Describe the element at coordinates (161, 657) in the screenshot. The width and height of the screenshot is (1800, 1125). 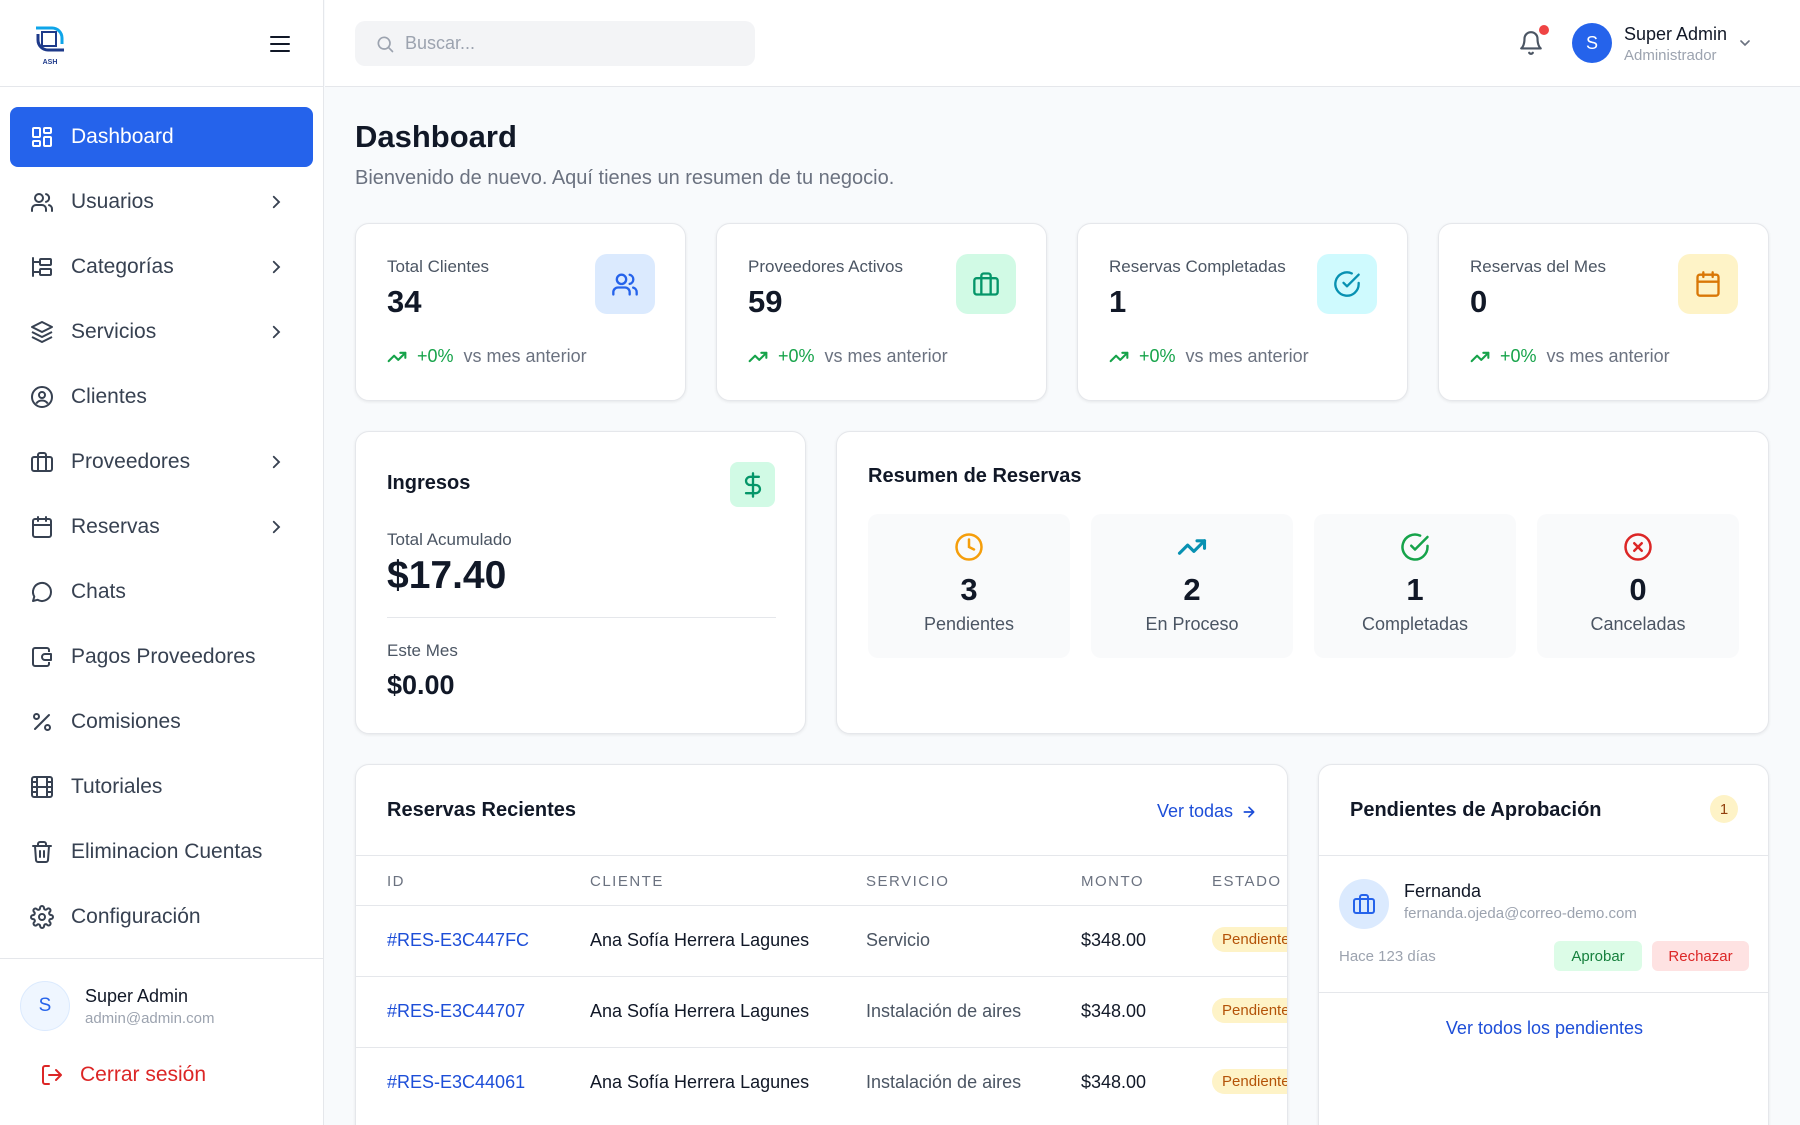
I see `sidebar-item-pagos-proveedores: Pagos Proveedores` at that location.